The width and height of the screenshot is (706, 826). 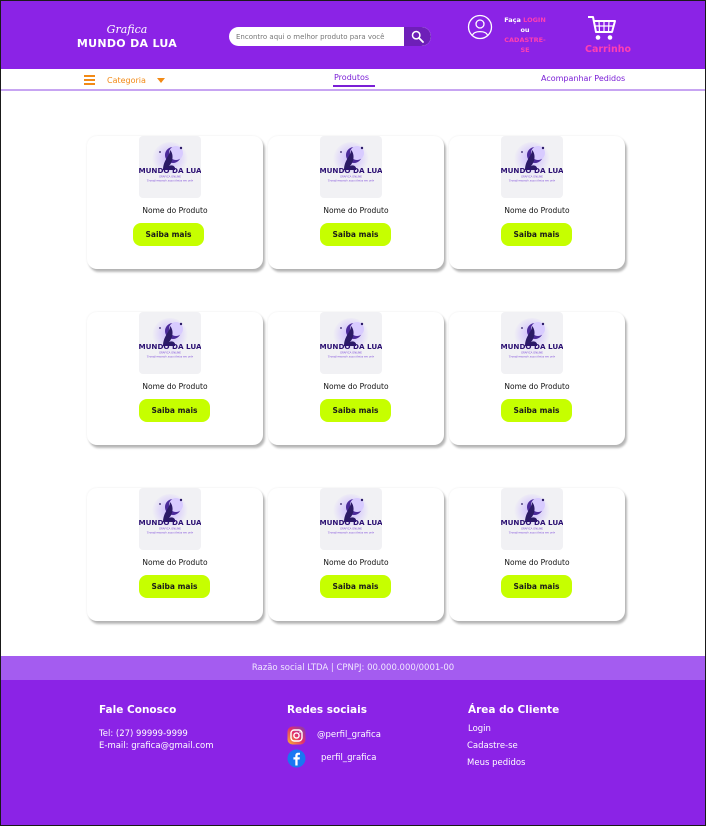 What do you see at coordinates (127, 29) in the screenshot?
I see `logo-script: Grafica` at bounding box center [127, 29].